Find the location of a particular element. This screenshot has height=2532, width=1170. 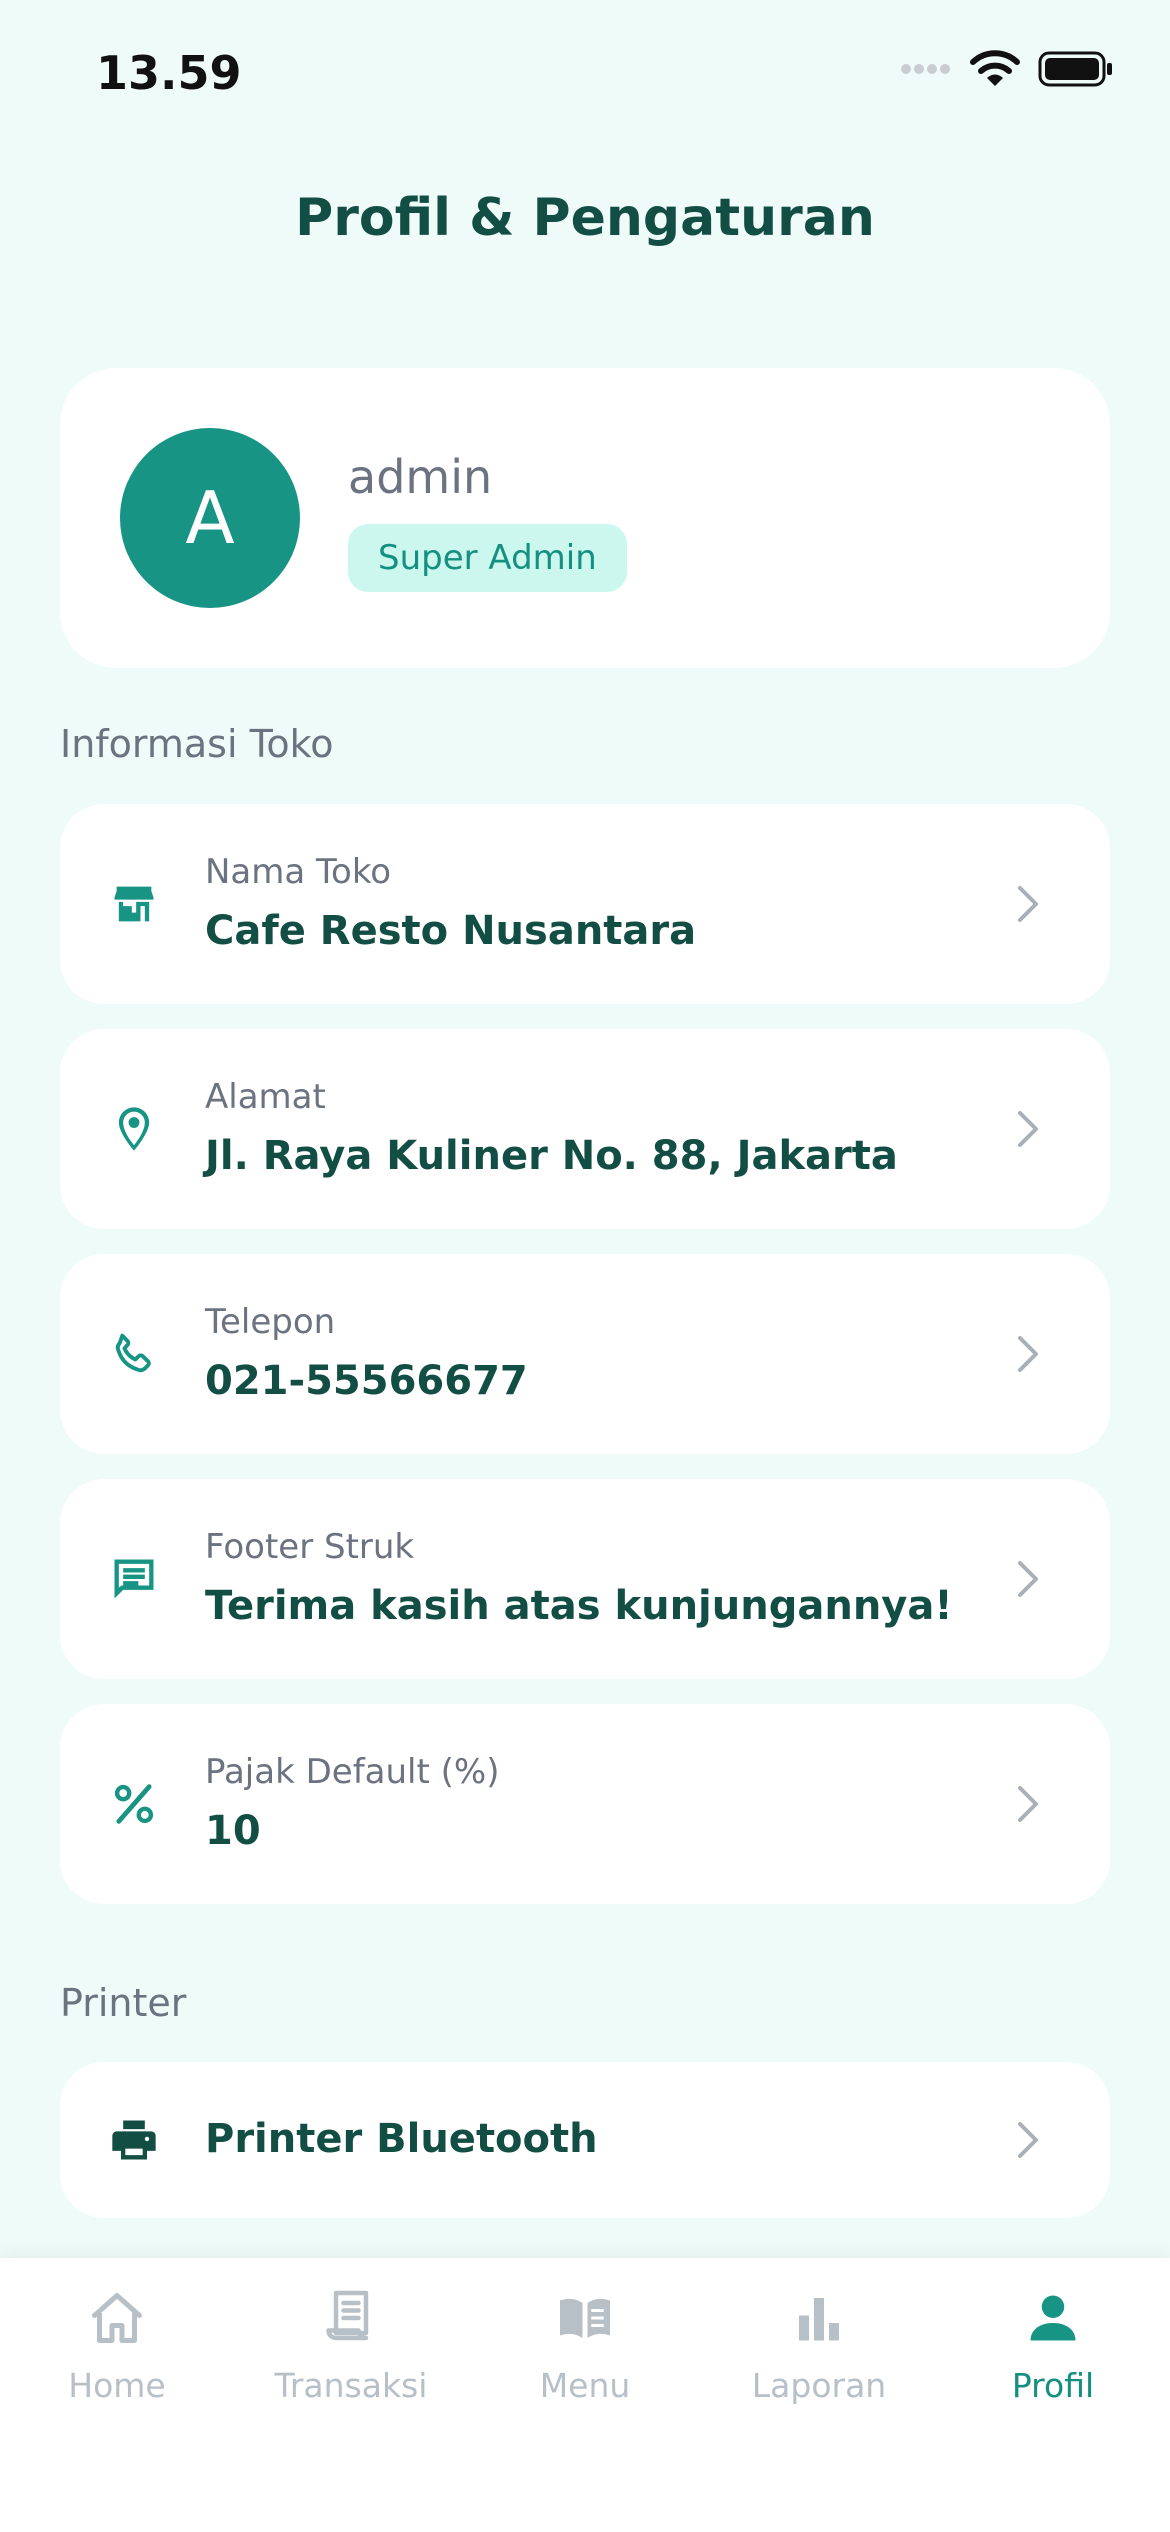

row-default-tax: Pajak Default (%) 10 is located at coordinates (585, 1804).